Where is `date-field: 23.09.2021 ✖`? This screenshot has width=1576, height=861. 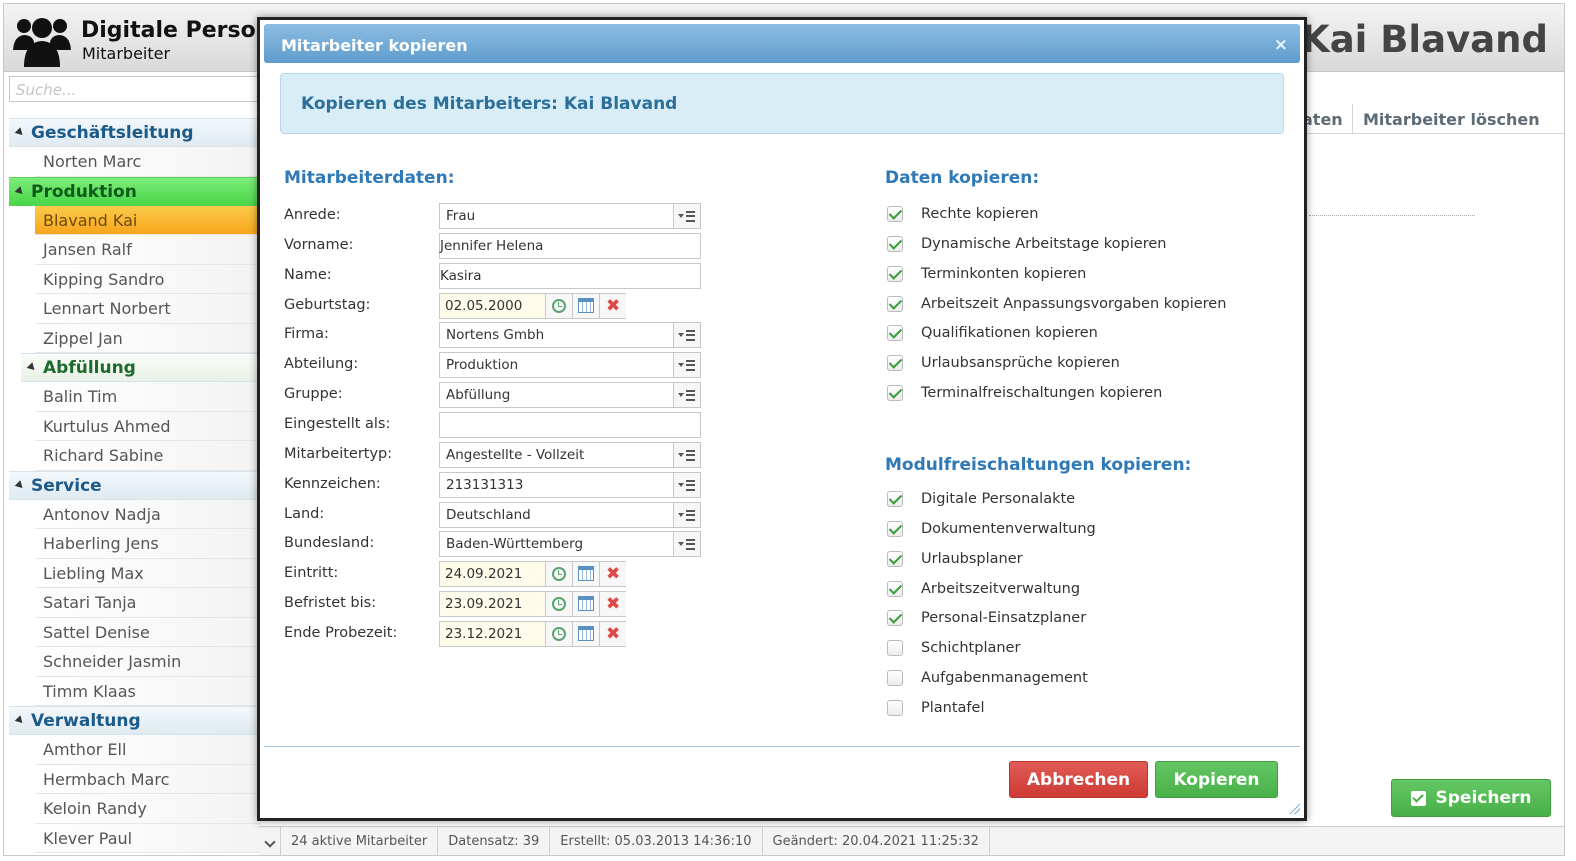 date-field: 23.09.2021 ✖ is located at coordinates (532, 604).